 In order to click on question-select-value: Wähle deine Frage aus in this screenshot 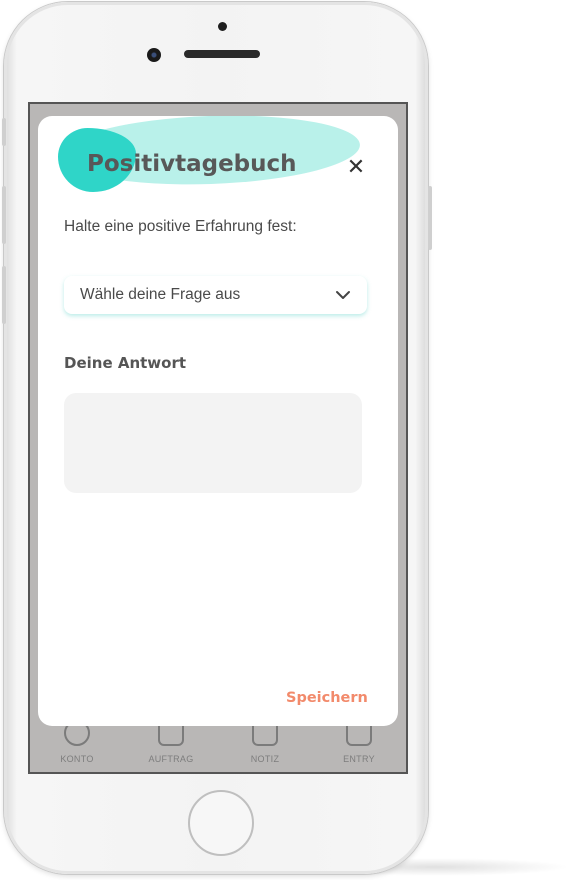, I will do `click(160, 294)`.